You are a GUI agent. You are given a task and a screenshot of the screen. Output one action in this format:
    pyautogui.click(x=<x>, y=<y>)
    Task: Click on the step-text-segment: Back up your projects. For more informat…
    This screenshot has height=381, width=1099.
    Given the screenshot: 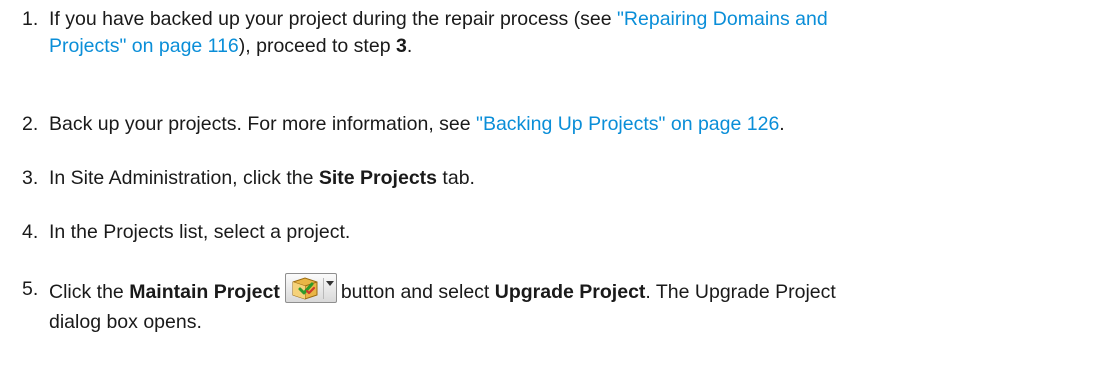 What is the action you would take?
    pyautogui.click(x=263, y=124)
    